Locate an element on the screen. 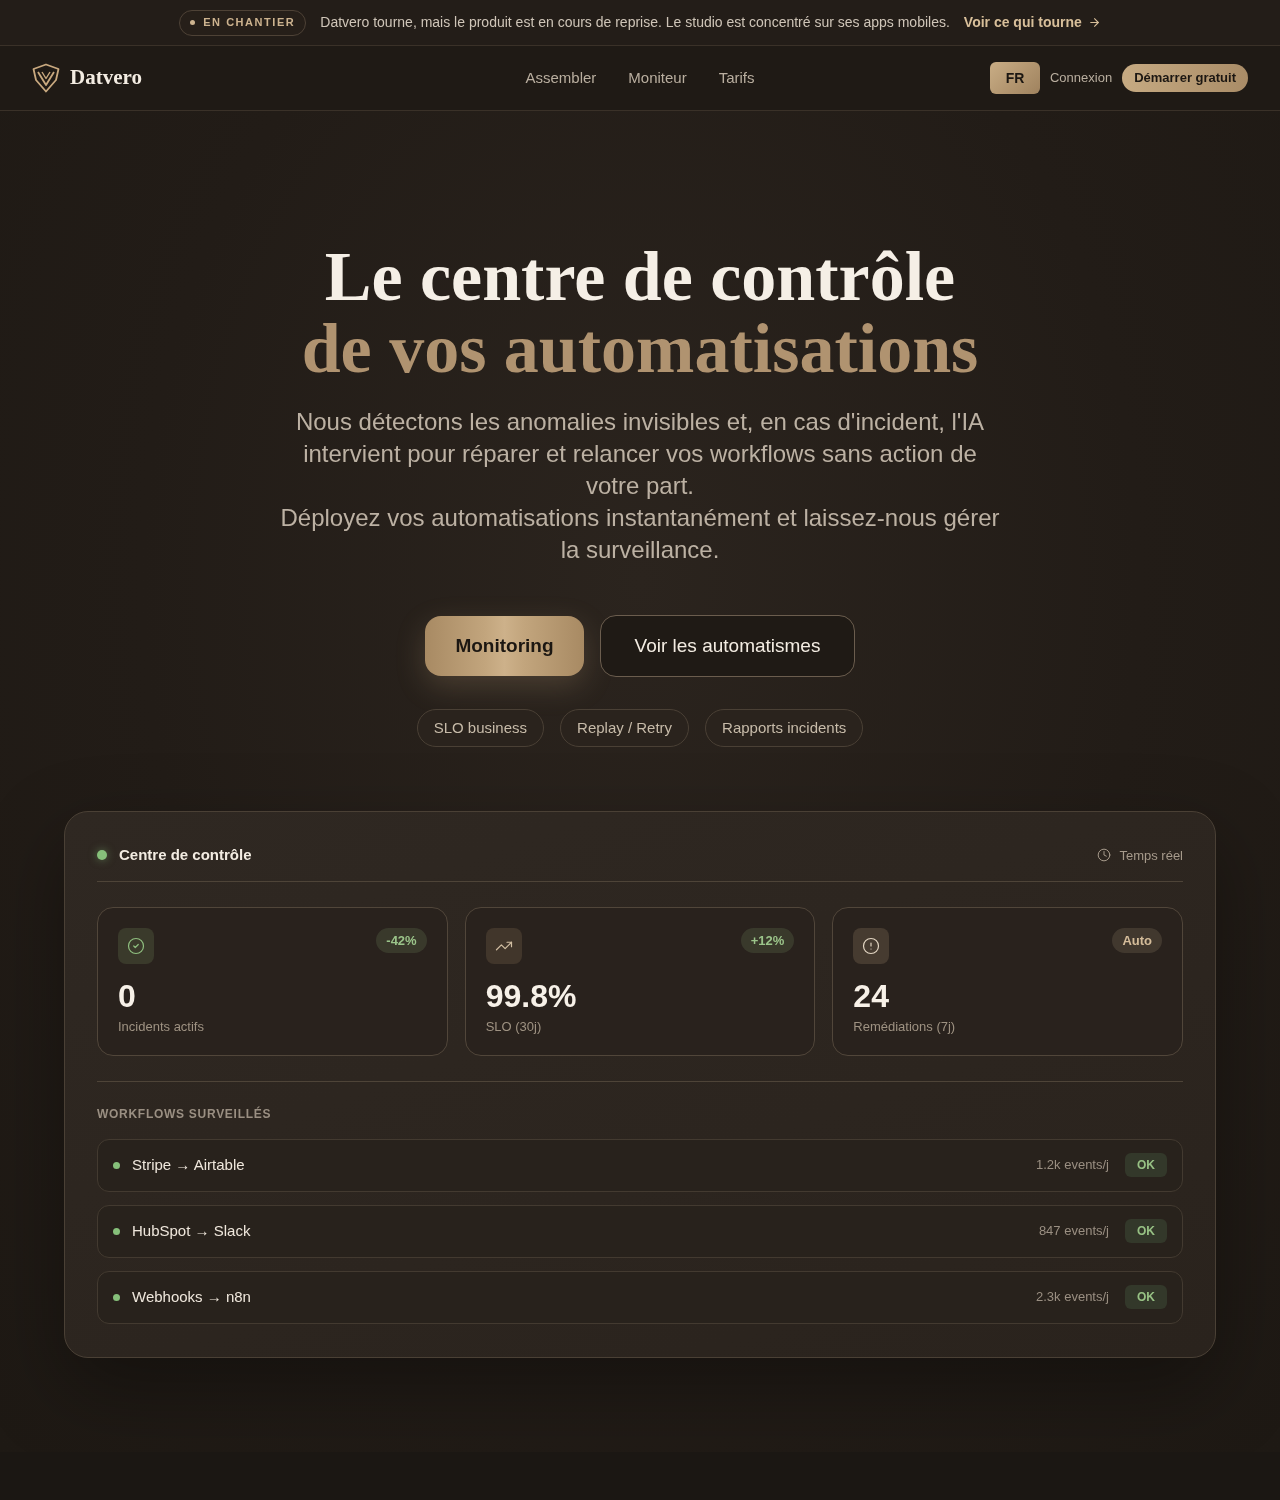 This screenshot has width=1280, height=1500. automations-button: Voir les automatismes is located at coordinates (727, 646).